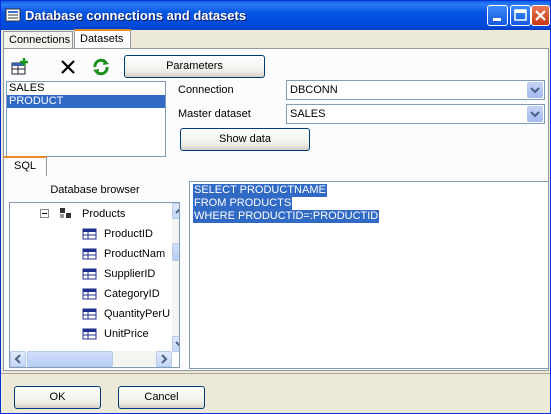  What do you see at coordinates (415, 90) in the screenshot?
I see `connection-select: DBCONN` at bounding box center [415, 90].